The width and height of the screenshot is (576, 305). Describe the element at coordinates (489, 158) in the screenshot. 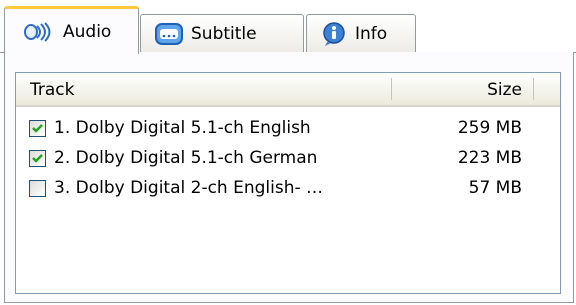

I see `track-size: 223 MB` at that location.